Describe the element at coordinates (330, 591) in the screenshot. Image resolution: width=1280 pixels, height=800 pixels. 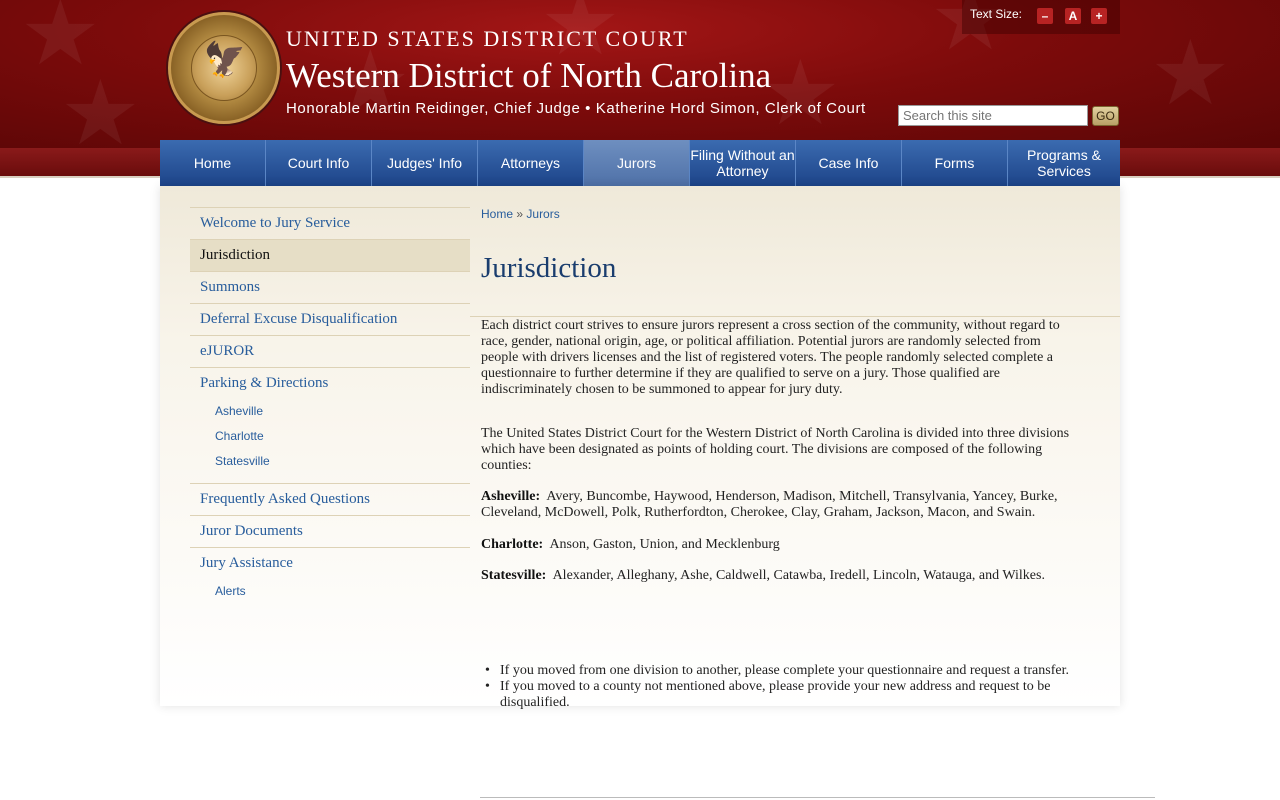
I see `sidebar-subitem-alerts: Alerts` at that location.